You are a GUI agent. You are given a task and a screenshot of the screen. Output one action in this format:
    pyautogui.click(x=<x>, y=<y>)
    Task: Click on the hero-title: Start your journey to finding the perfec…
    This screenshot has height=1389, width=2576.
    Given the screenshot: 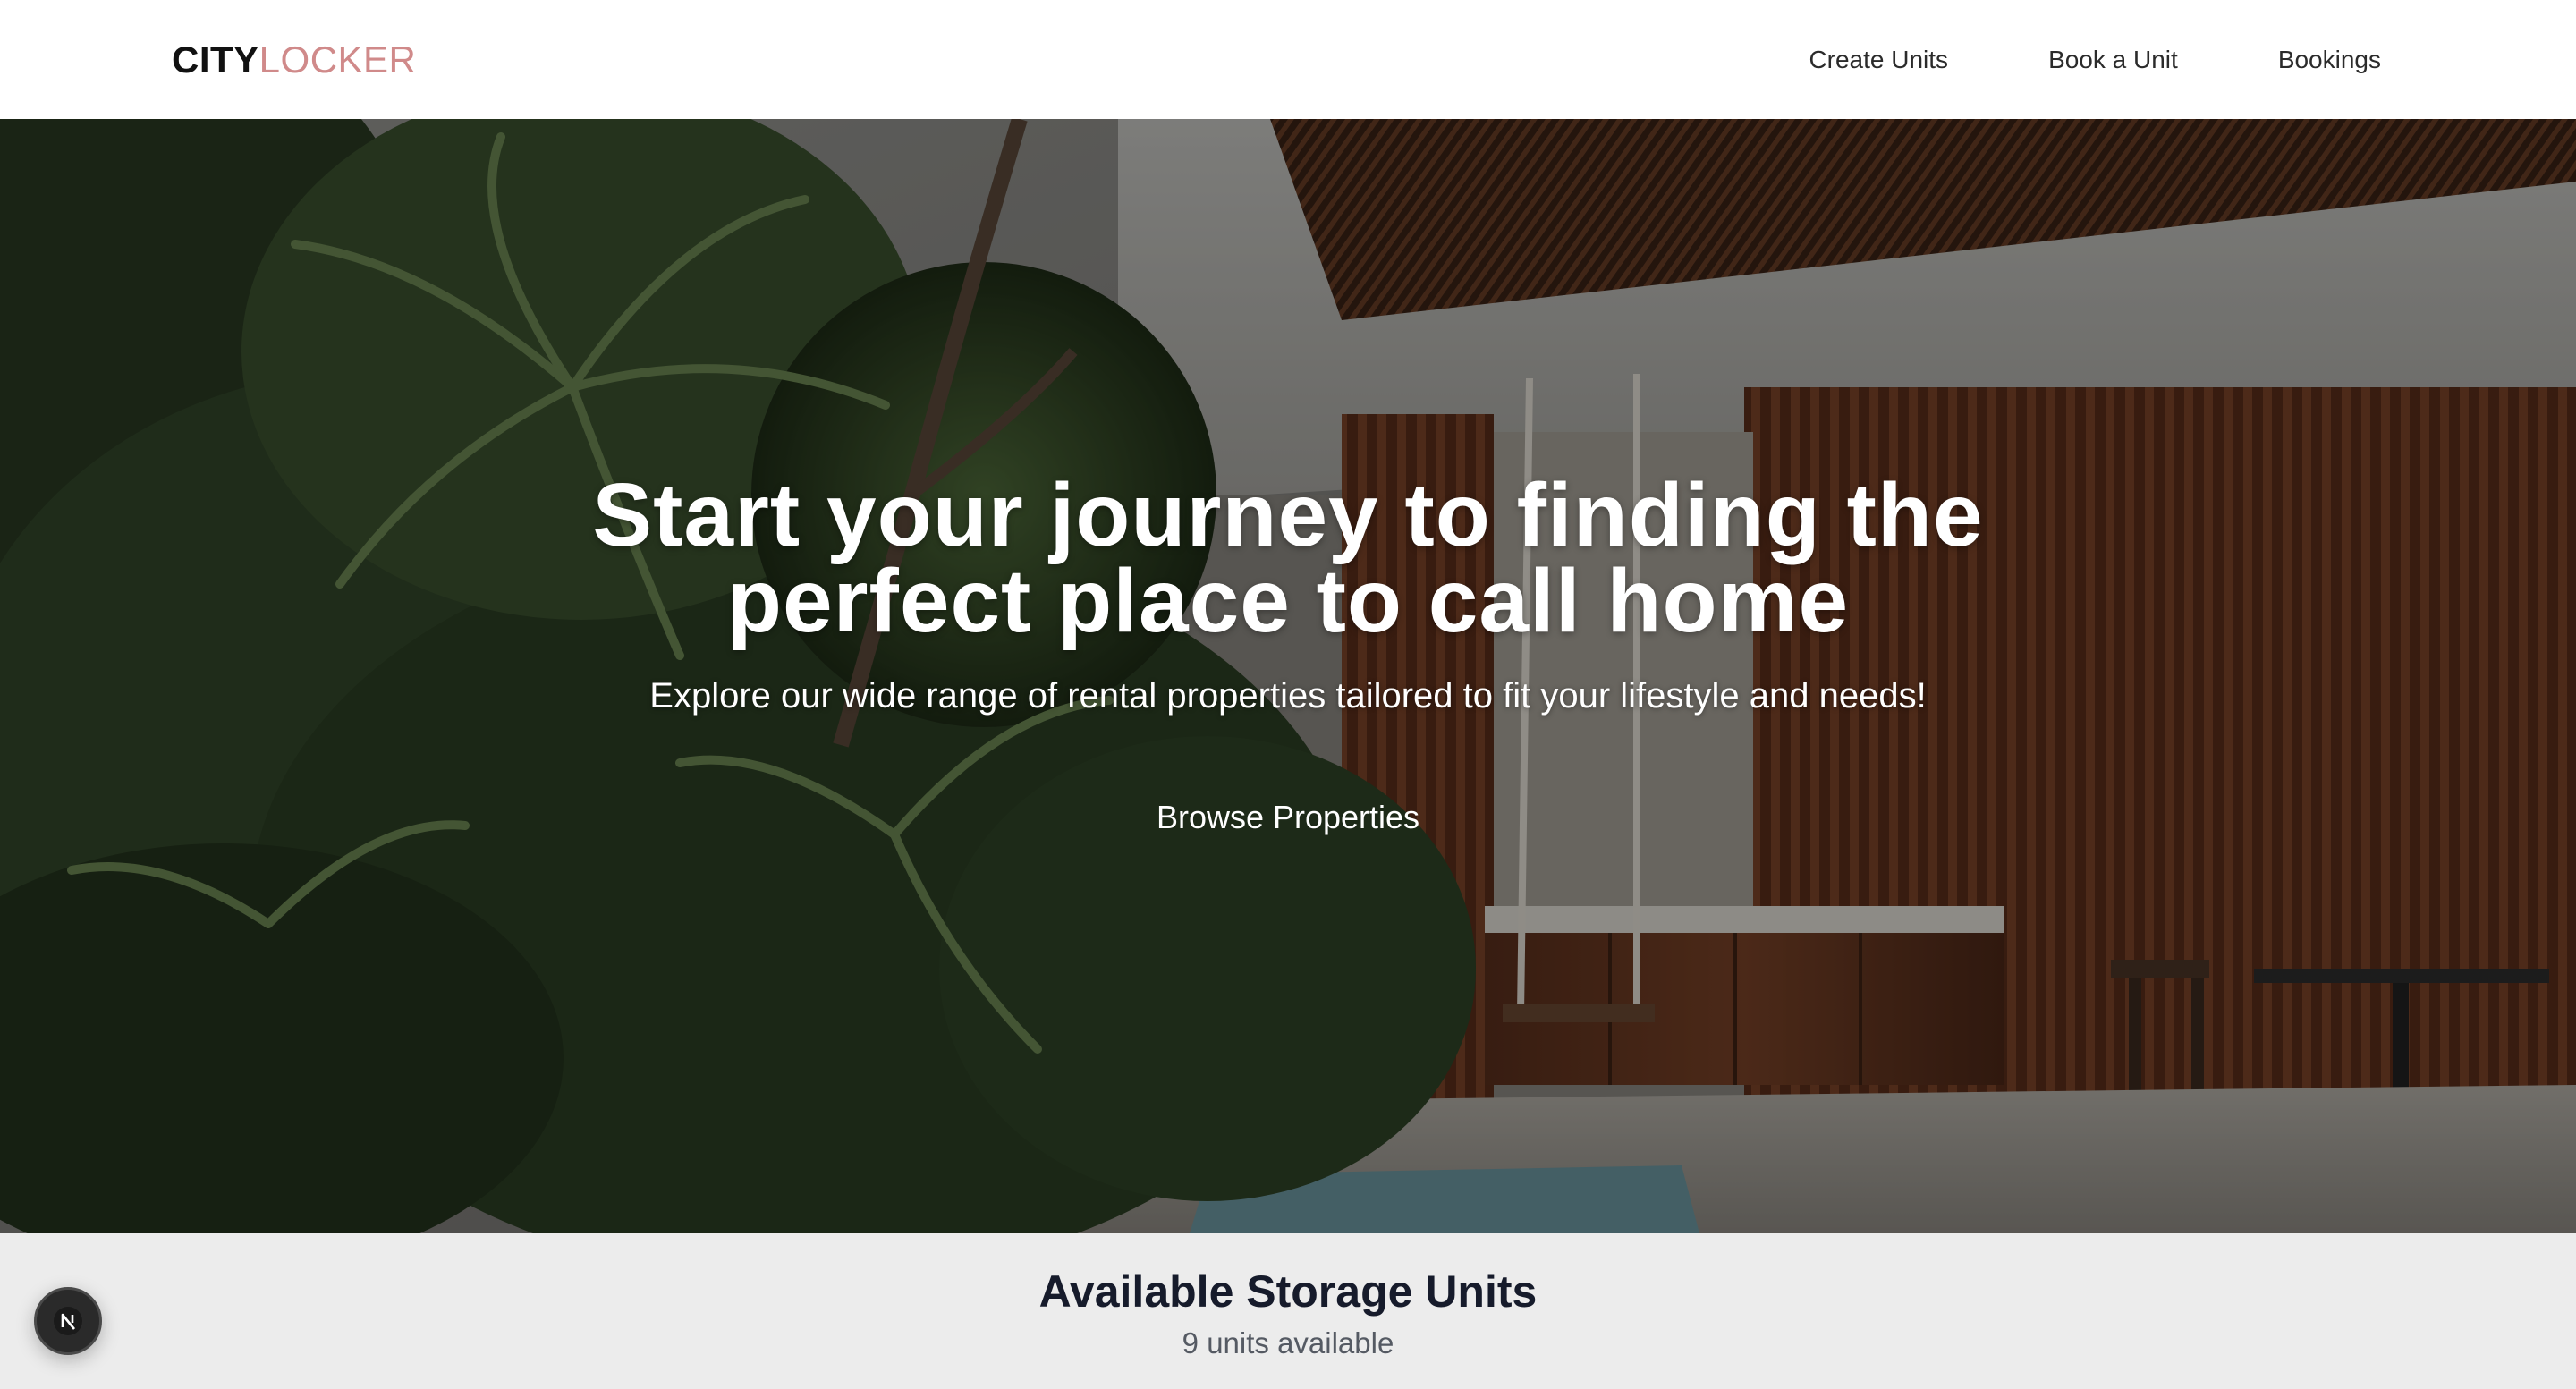 What is the action you would take?
    pyautogui.click(x=1288, y=558)
    